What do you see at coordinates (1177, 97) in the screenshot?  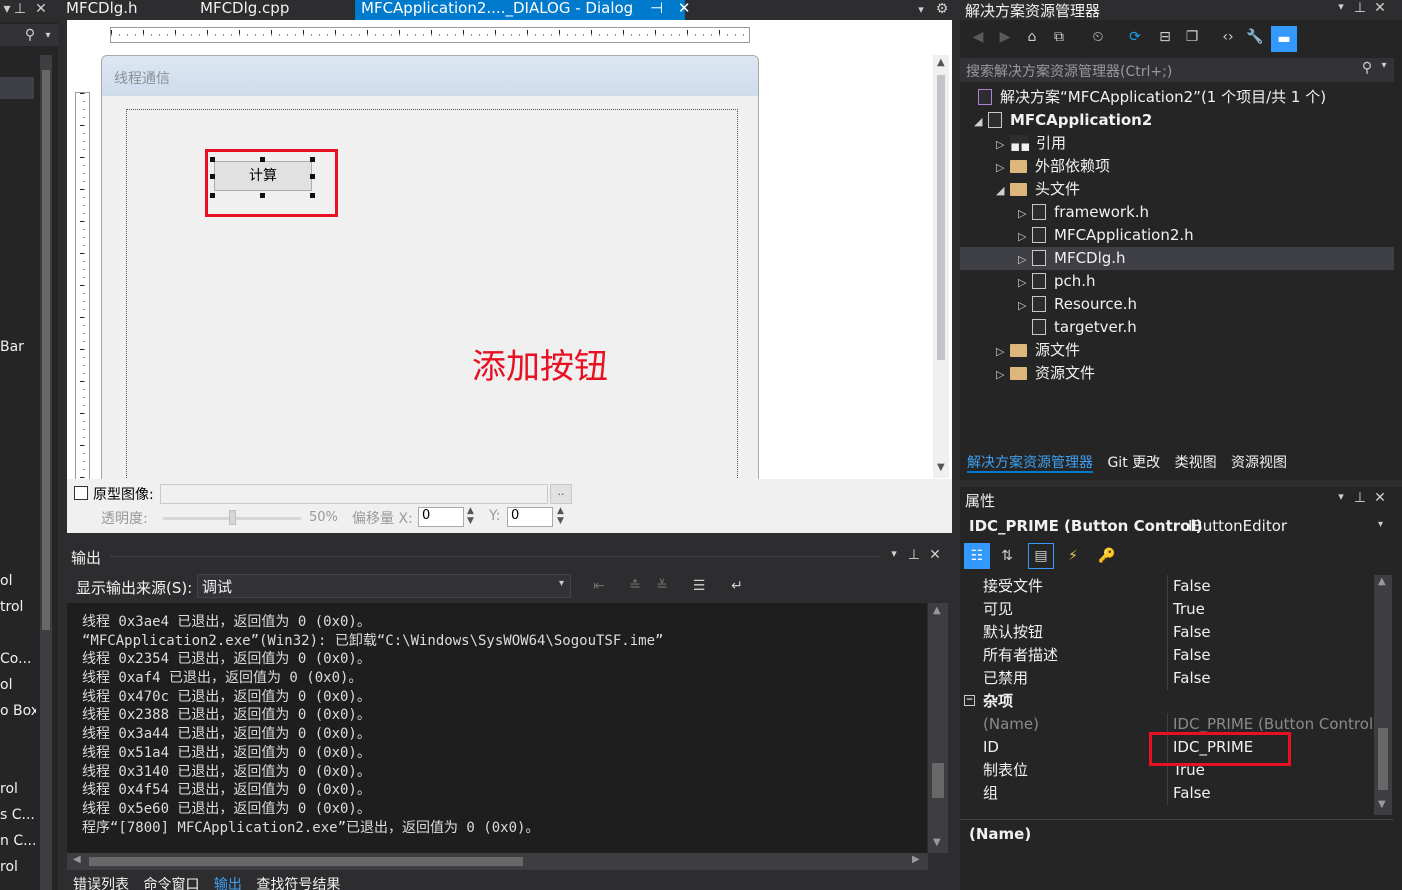 I see `tree-item-solution: 解决方案“MFCApplication2”(1 个项目/共 1 个)` at bounding box center [1177, 97].